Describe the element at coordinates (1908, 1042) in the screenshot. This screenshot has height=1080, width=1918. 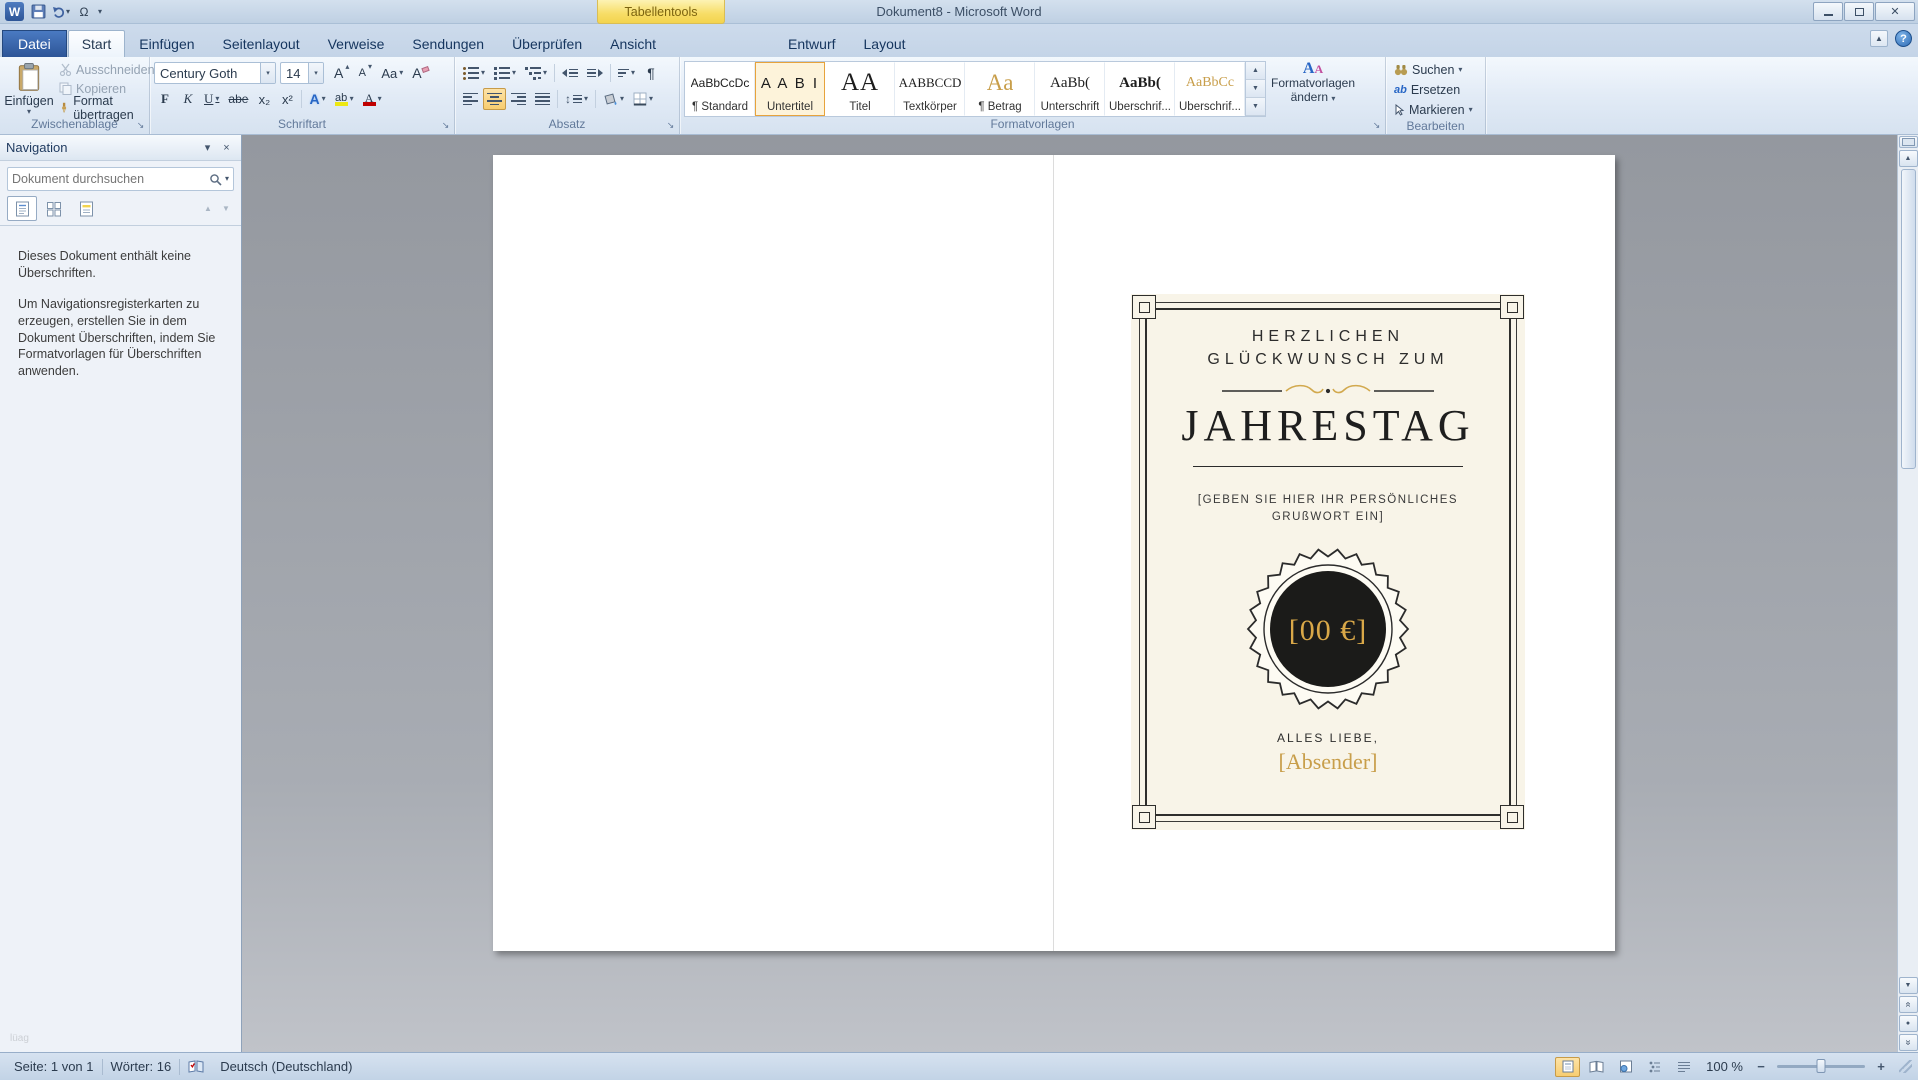
I see `next-page-button: «` at that location.